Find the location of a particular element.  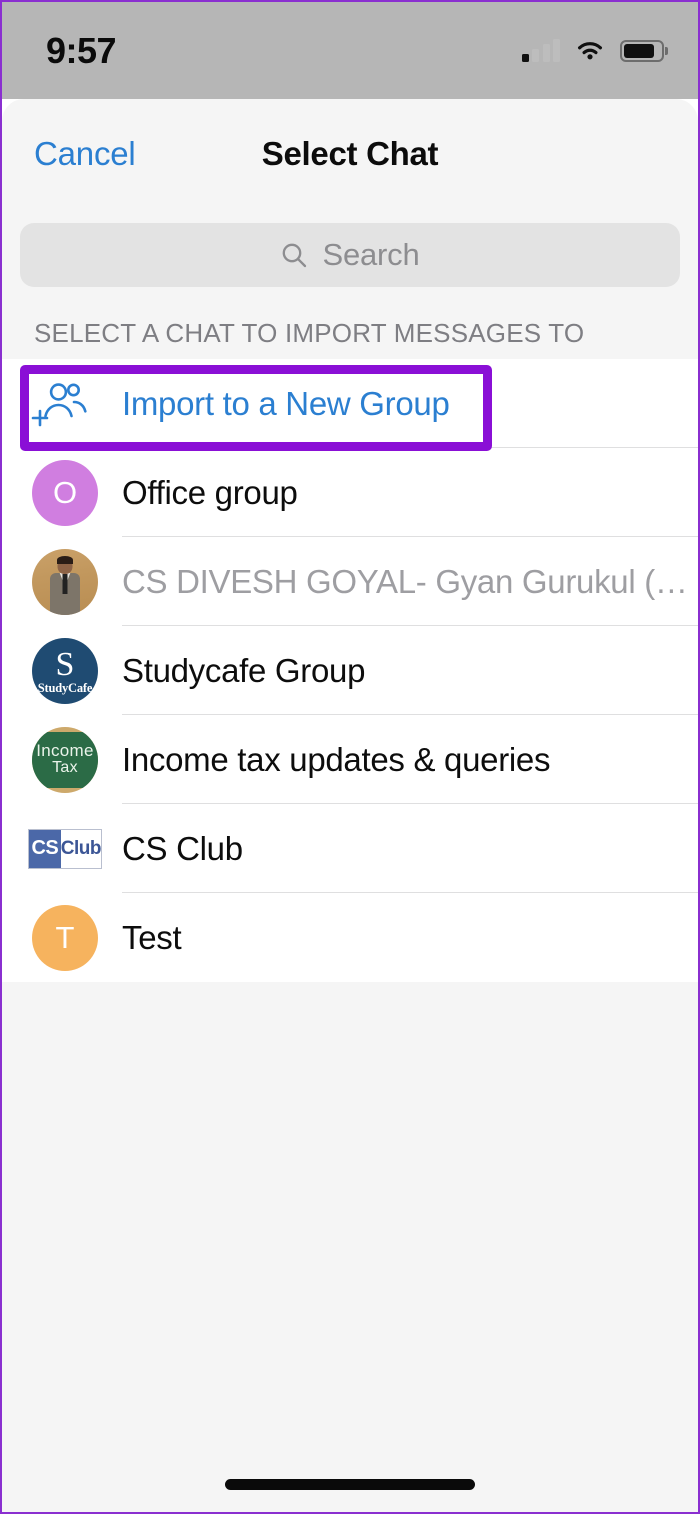

avatar: CS Club is located at coordinates (65, 848).